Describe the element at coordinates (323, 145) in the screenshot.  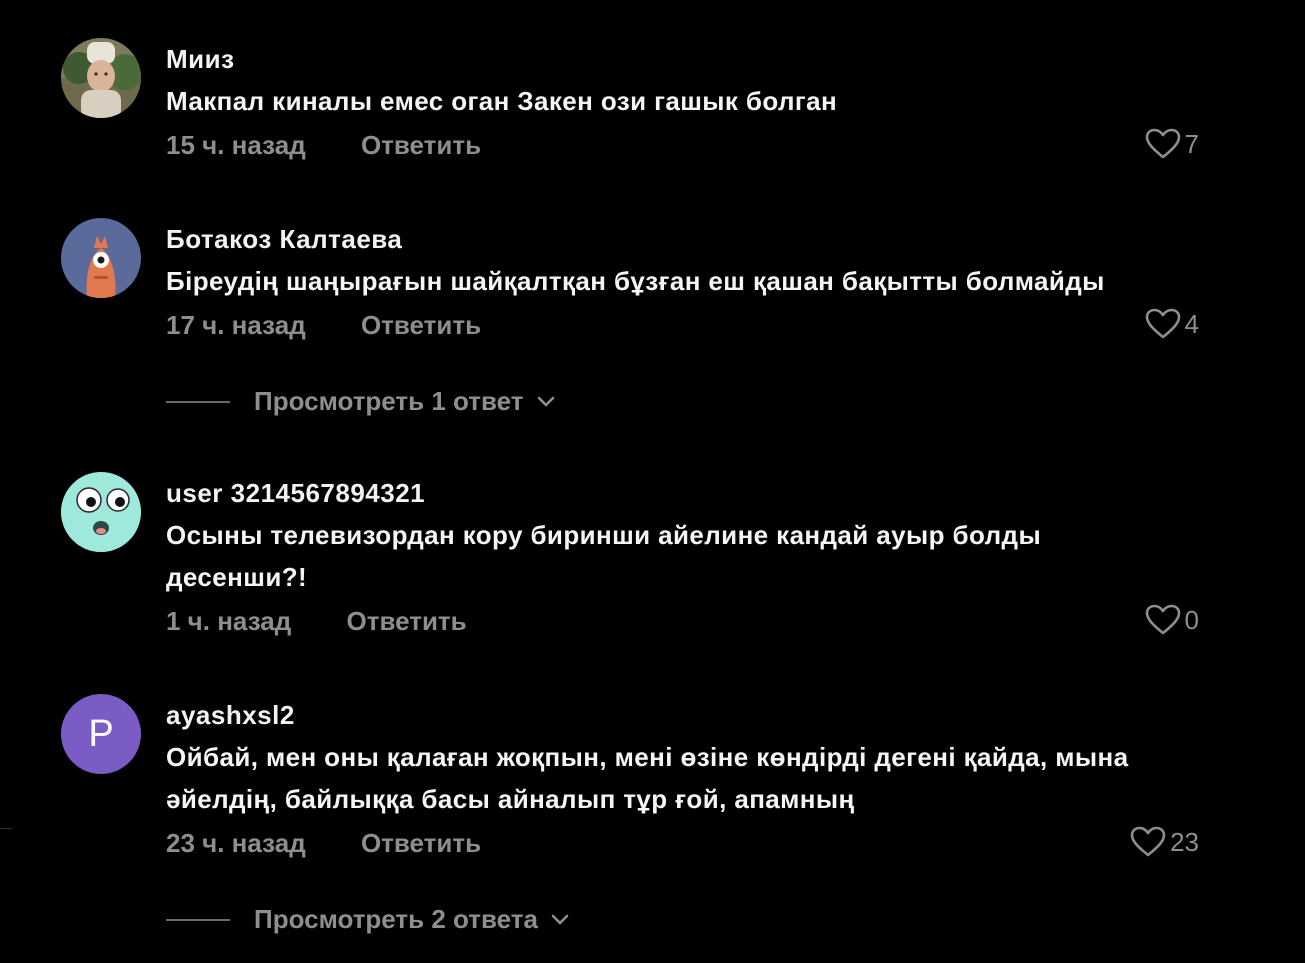
I see `comment-meta: 15 ч. назад Ответить` at that location.